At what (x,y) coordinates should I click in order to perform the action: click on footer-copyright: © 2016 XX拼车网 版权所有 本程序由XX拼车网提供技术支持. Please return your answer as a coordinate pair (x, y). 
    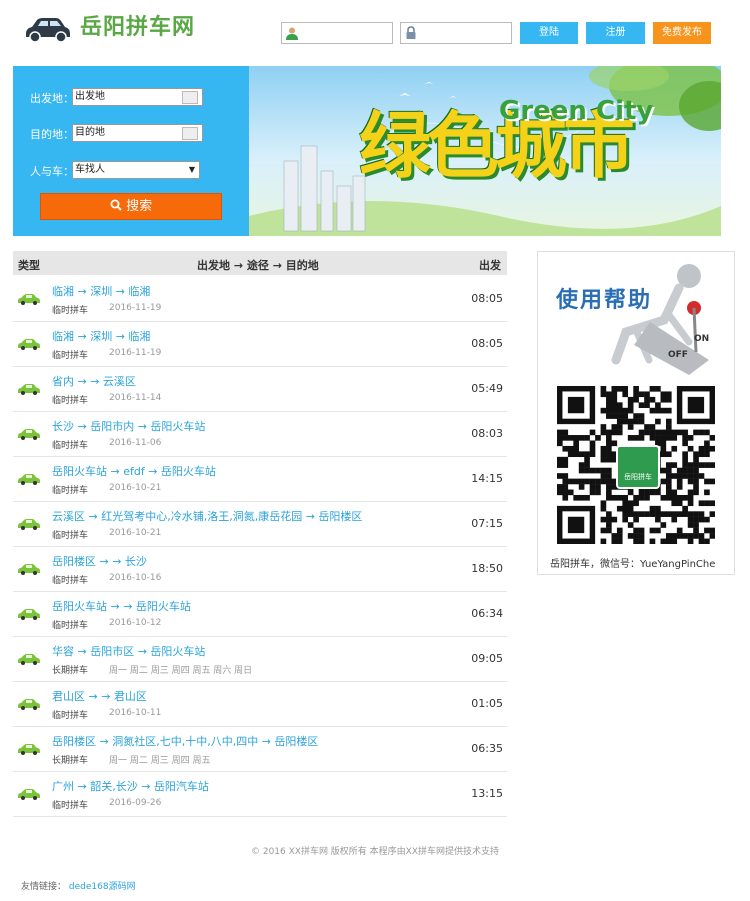
    Looking at the image, I should click on (374, 852).